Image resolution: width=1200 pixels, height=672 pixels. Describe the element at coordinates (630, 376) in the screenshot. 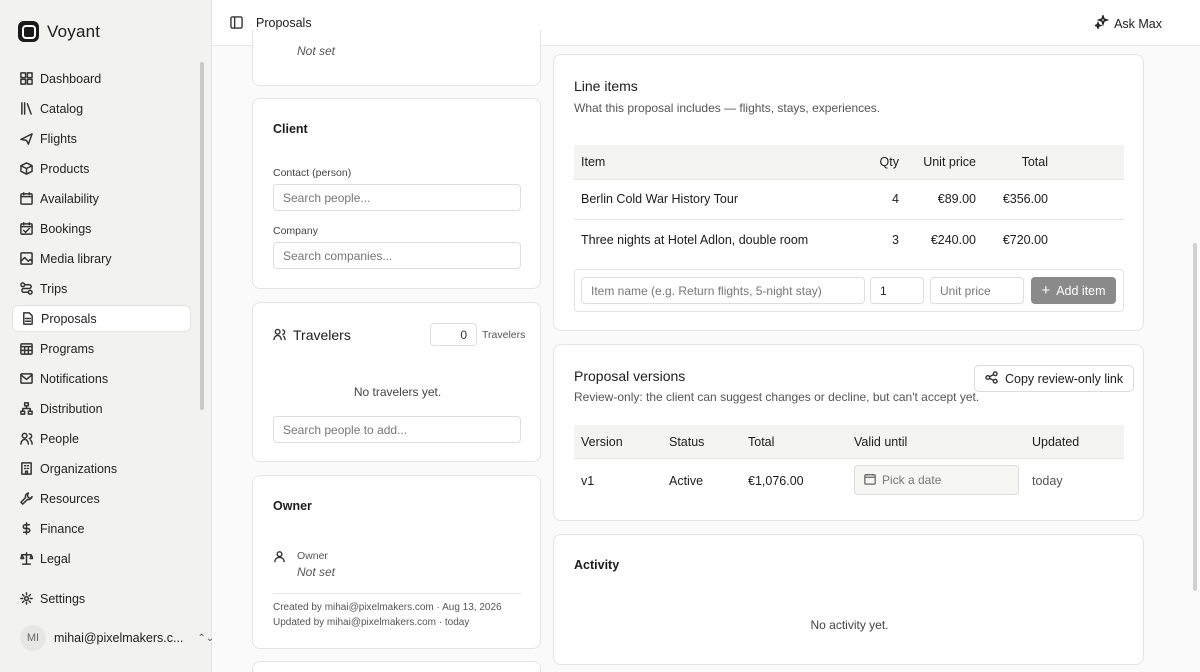

I see `versions-title: Proposal versions` at that location.